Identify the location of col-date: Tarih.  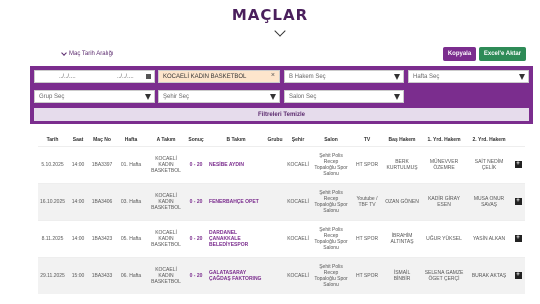
(52, 140).